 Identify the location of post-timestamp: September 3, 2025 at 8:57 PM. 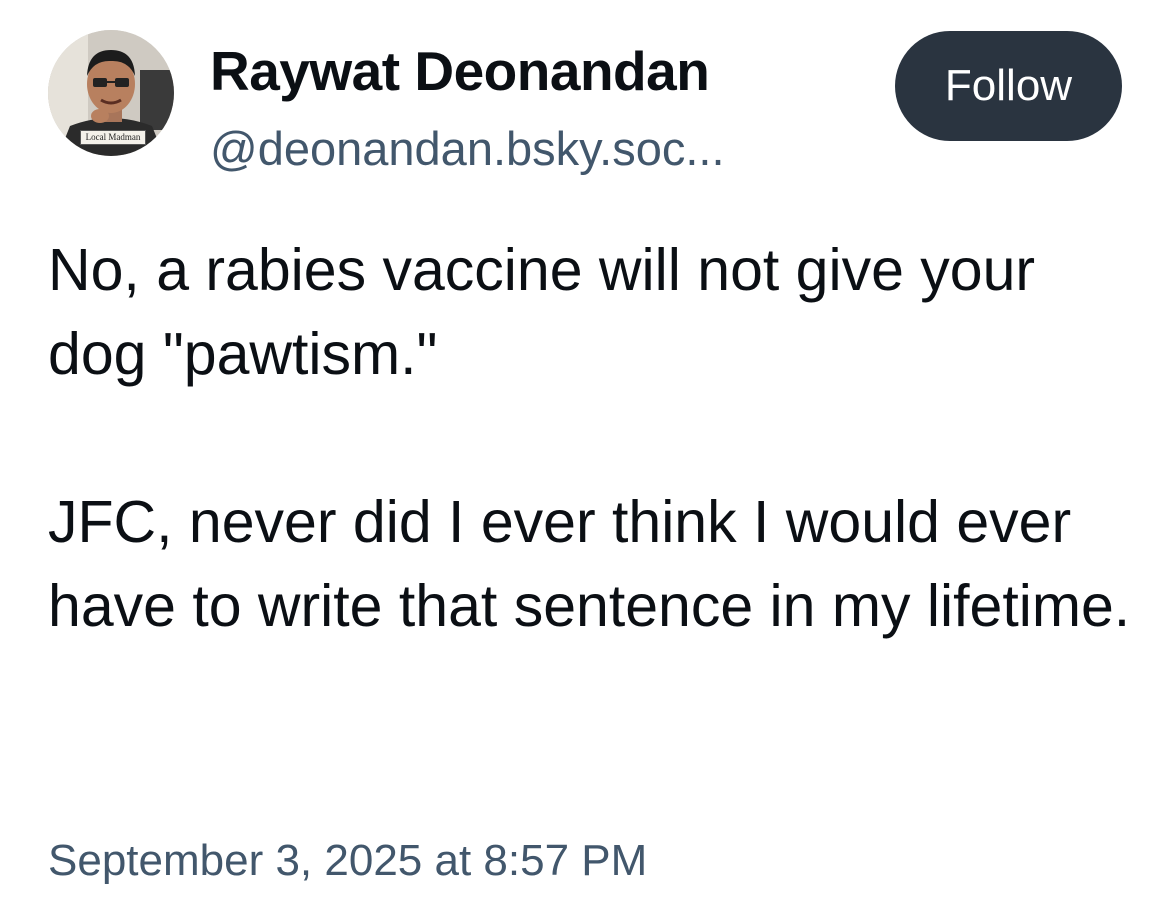
(347, 861).